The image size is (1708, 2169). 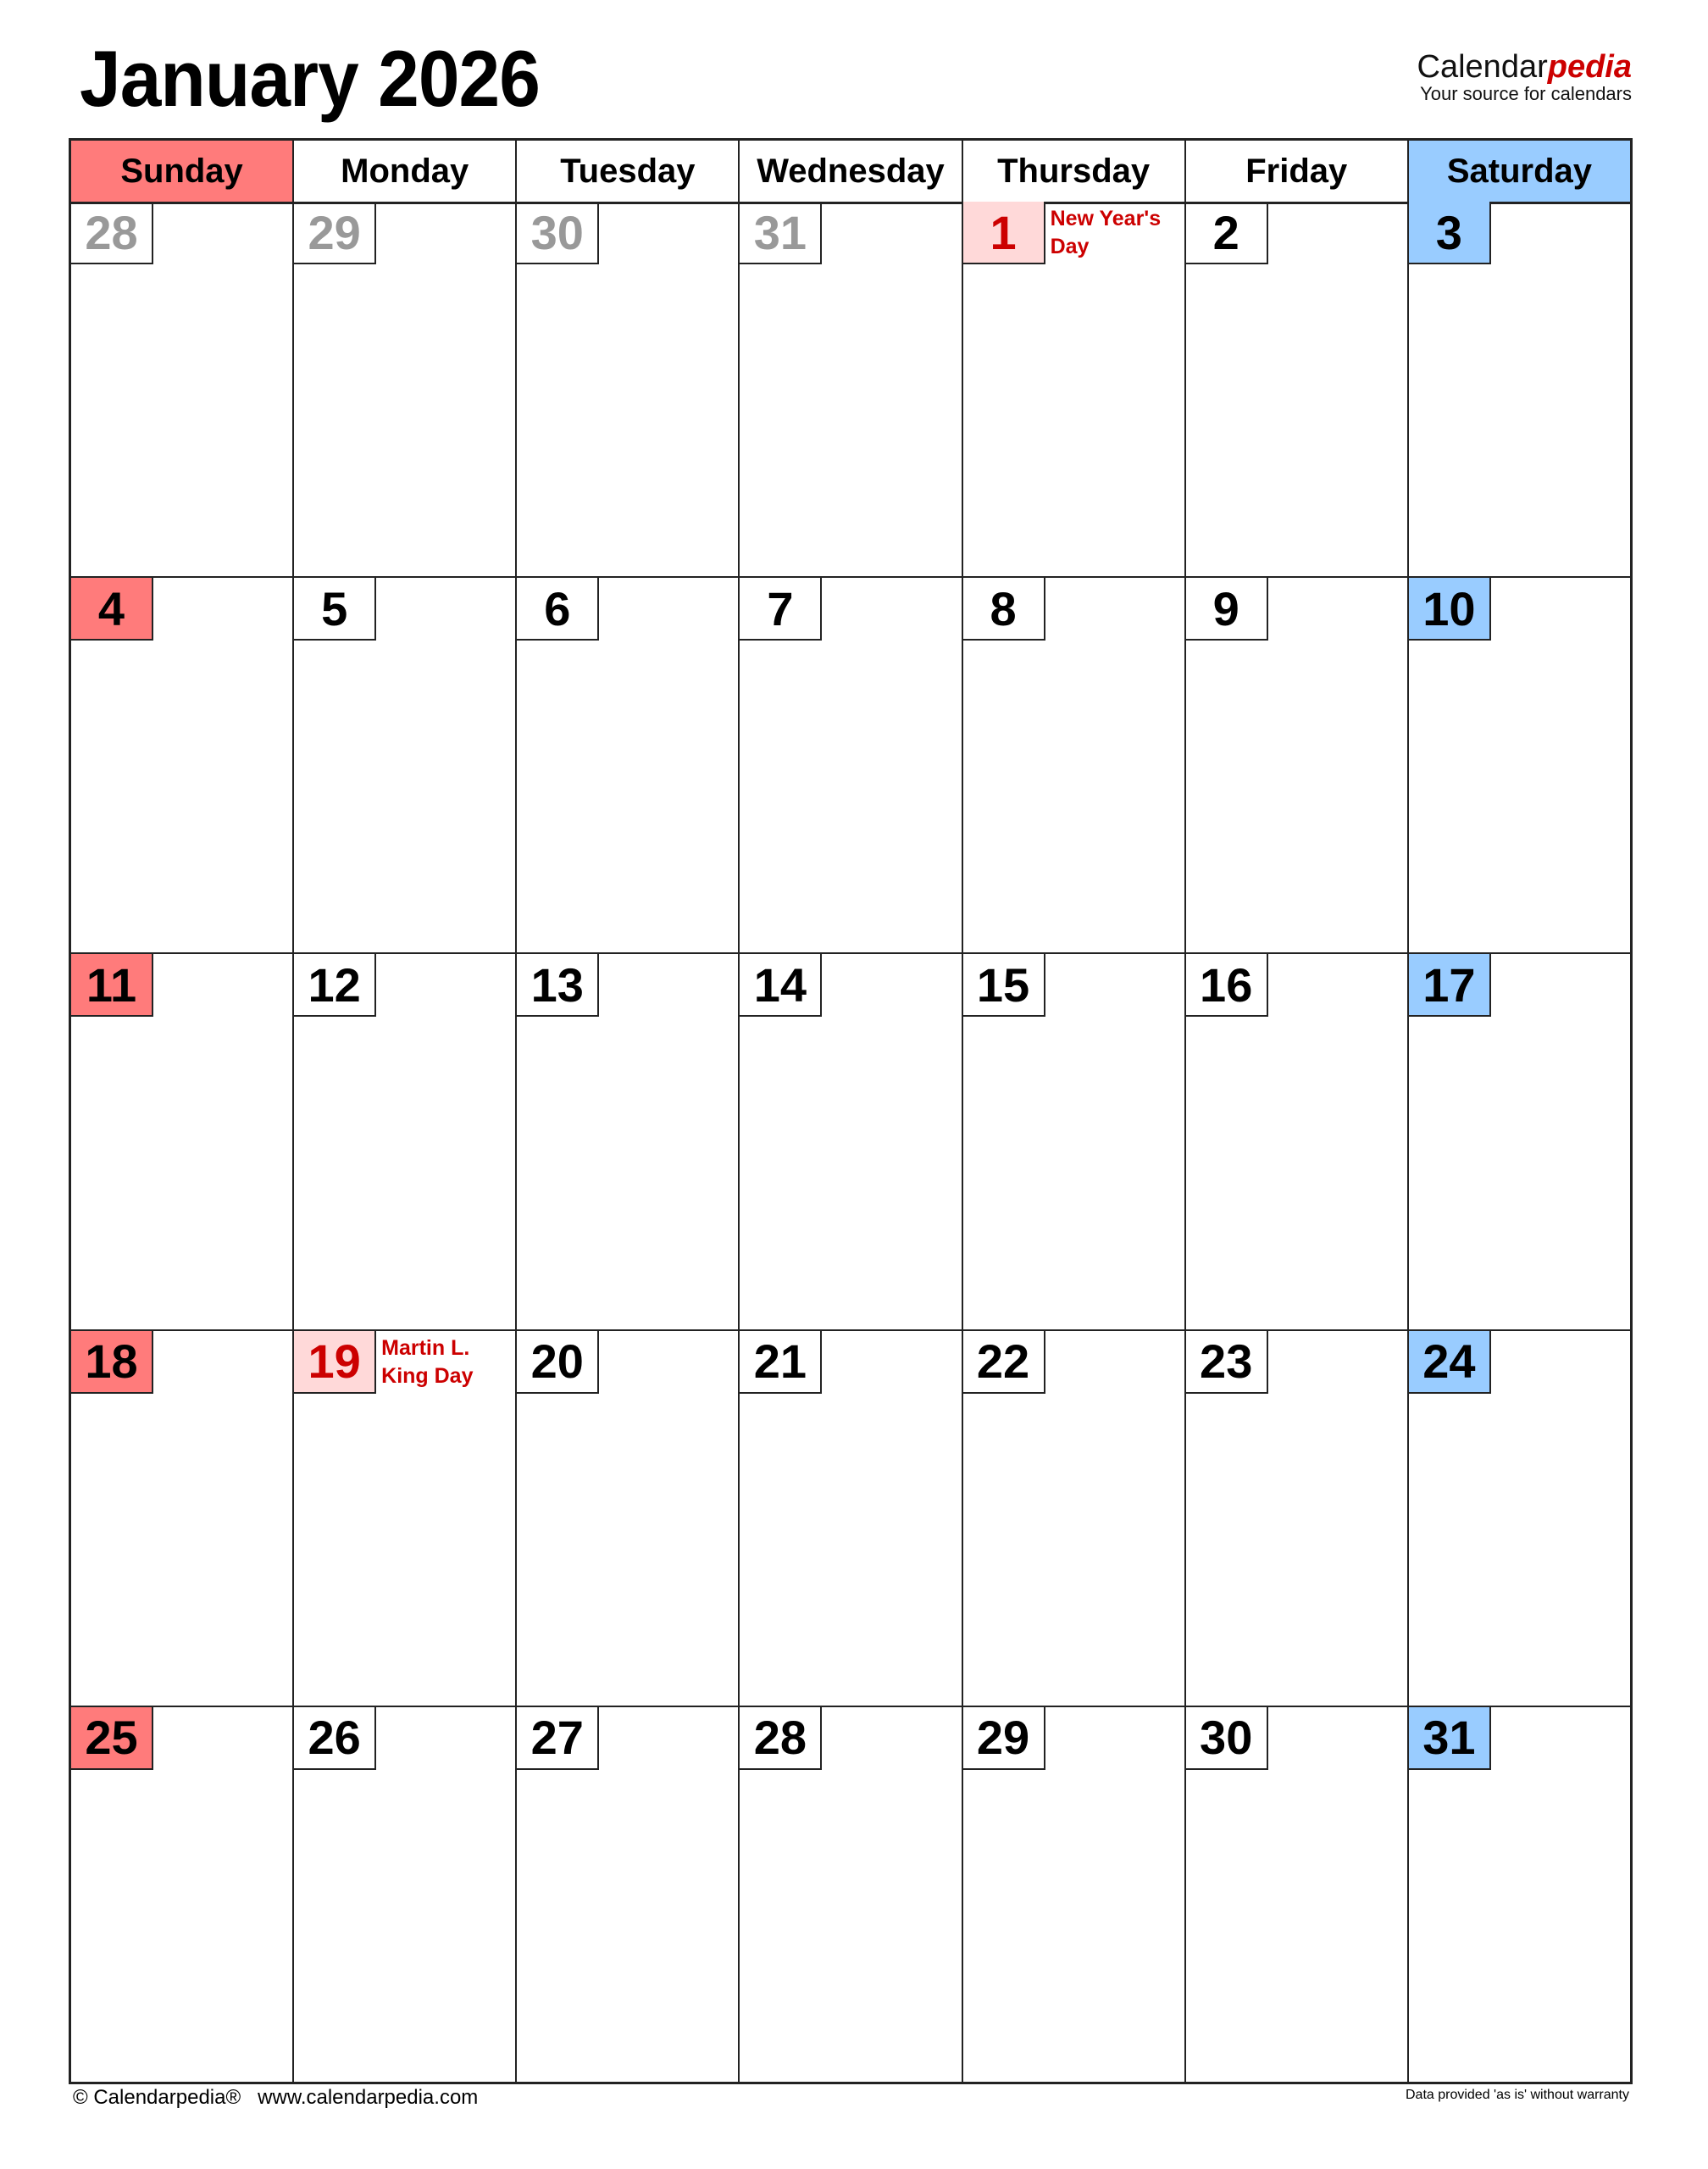 I want to click on footer-left: © Calendarpedia® www.calendarpedia.com, so click(x=275, y=2098).